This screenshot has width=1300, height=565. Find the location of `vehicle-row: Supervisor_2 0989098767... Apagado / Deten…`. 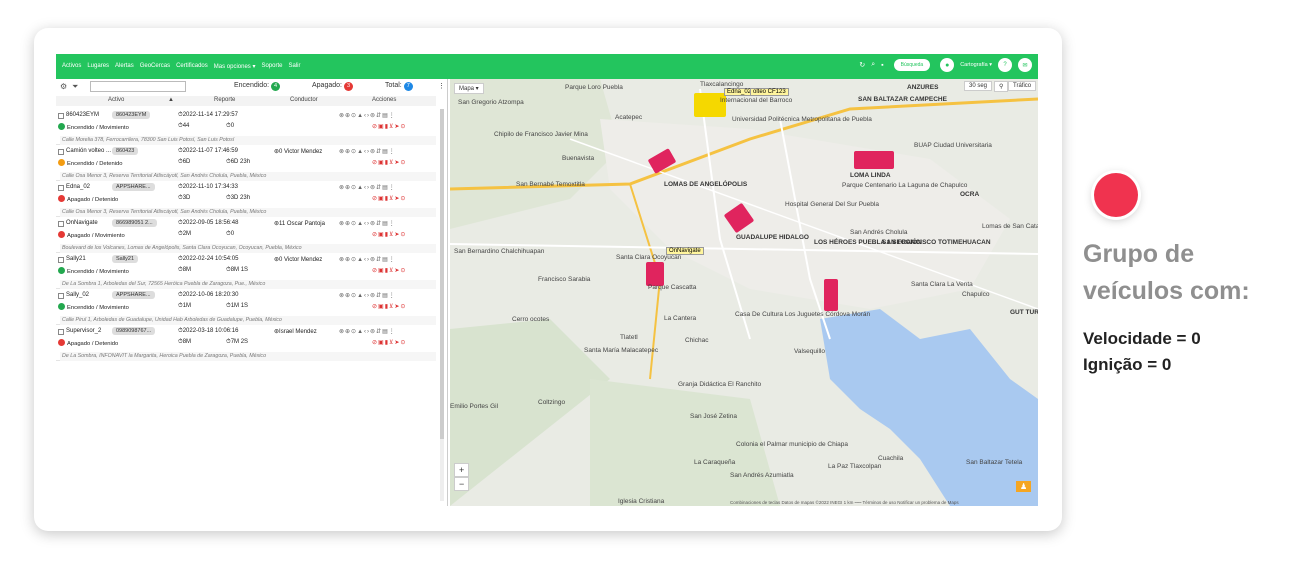

vehicle-row: Supervisor_2 0989098767... Apagado / Deten… is located at coordinates (246, 343).